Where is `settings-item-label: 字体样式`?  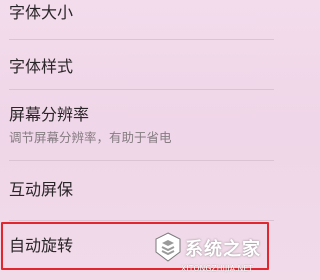 settings-item-label: 字体样式 is located at coordinates (41, 66).